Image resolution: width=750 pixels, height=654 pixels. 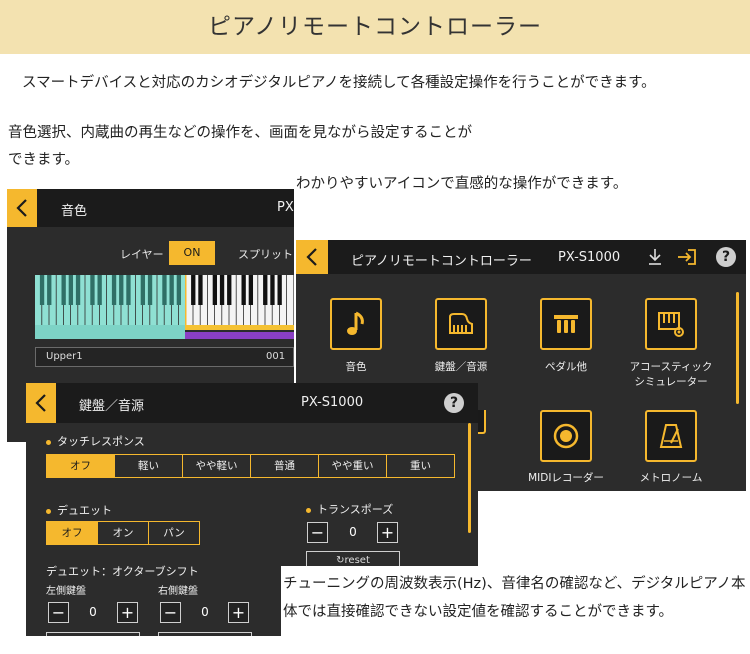 I want to click on pedal-icon, so click(x=566, y=324).